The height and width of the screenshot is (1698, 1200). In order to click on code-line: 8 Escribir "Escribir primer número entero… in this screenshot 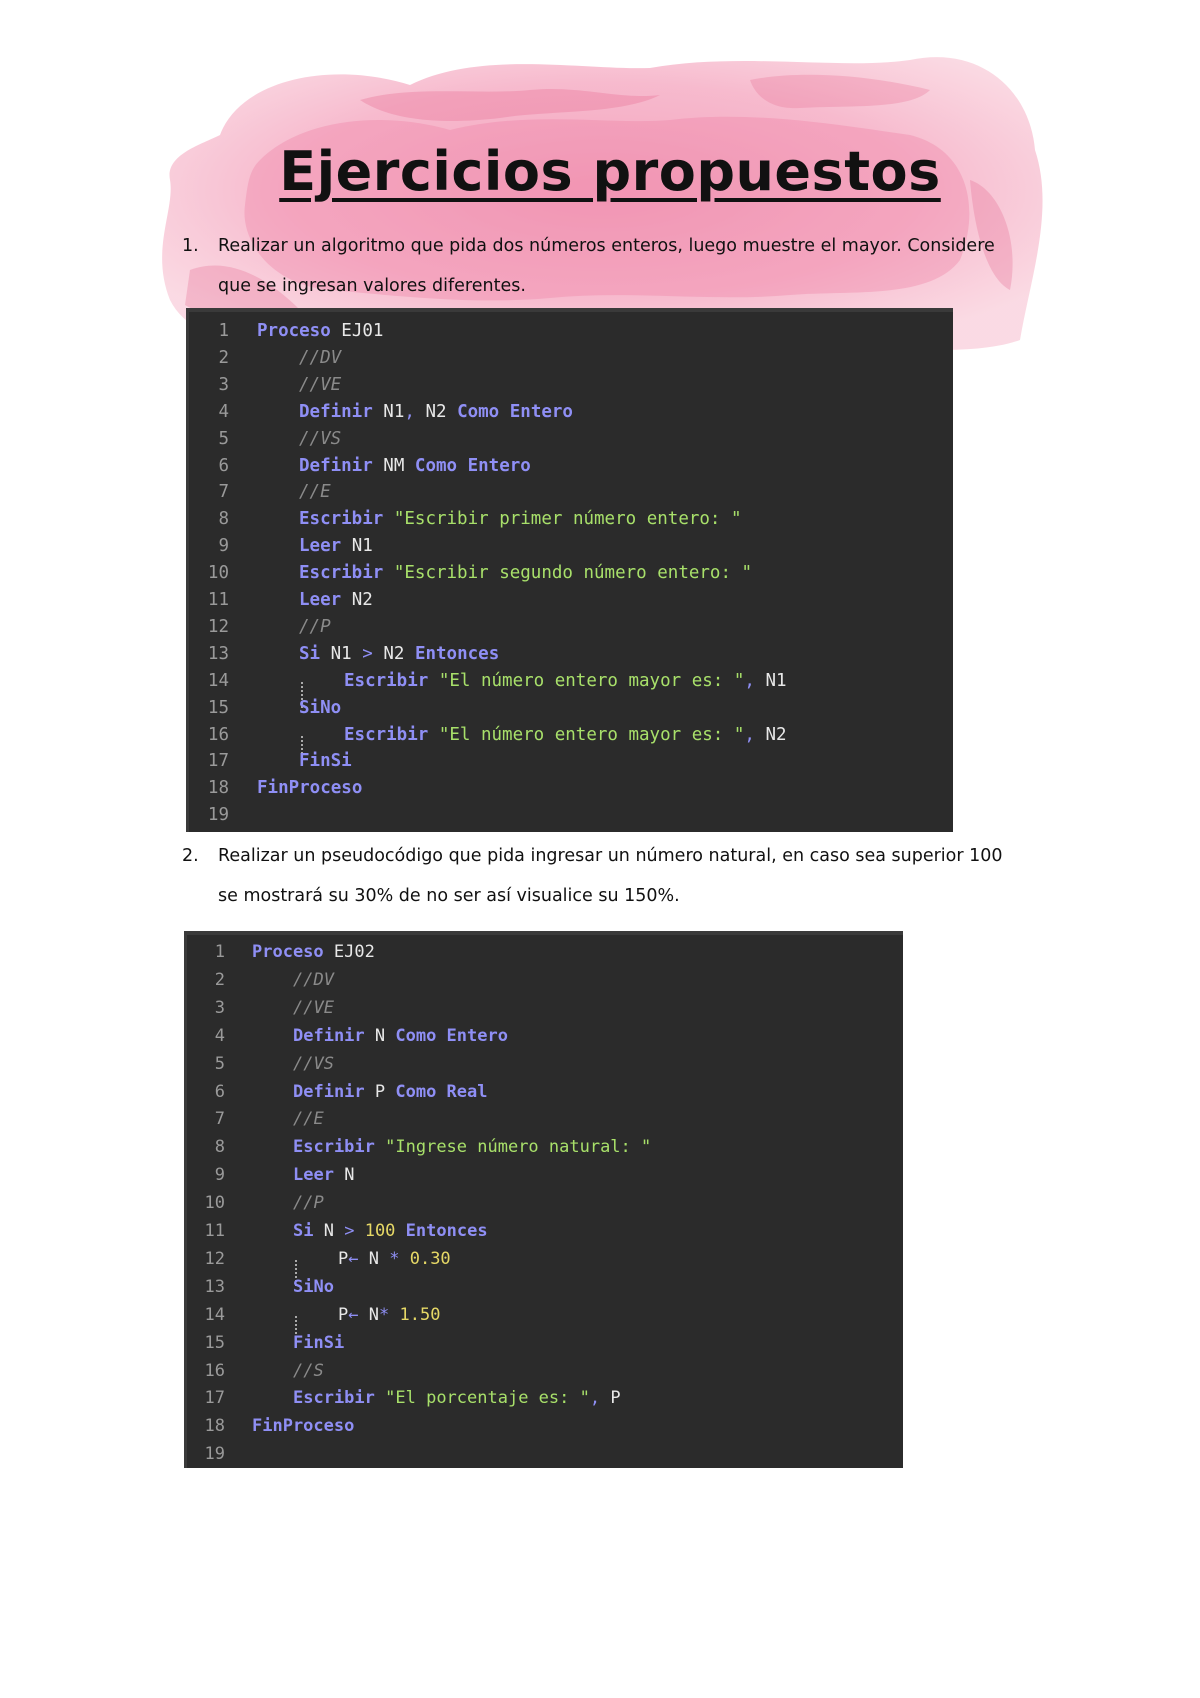, I will do `click(571, 519)`.